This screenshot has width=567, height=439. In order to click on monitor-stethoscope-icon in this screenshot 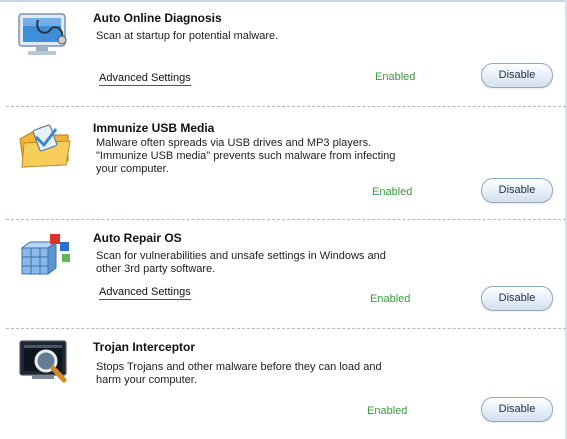, I will do `click(45, 35)`.